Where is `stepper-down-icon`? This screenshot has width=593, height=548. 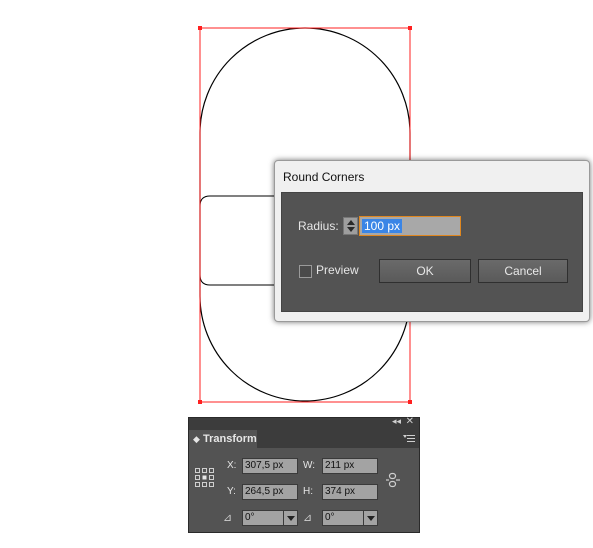
stepper-down-icon is located at coordinates (351, 229).